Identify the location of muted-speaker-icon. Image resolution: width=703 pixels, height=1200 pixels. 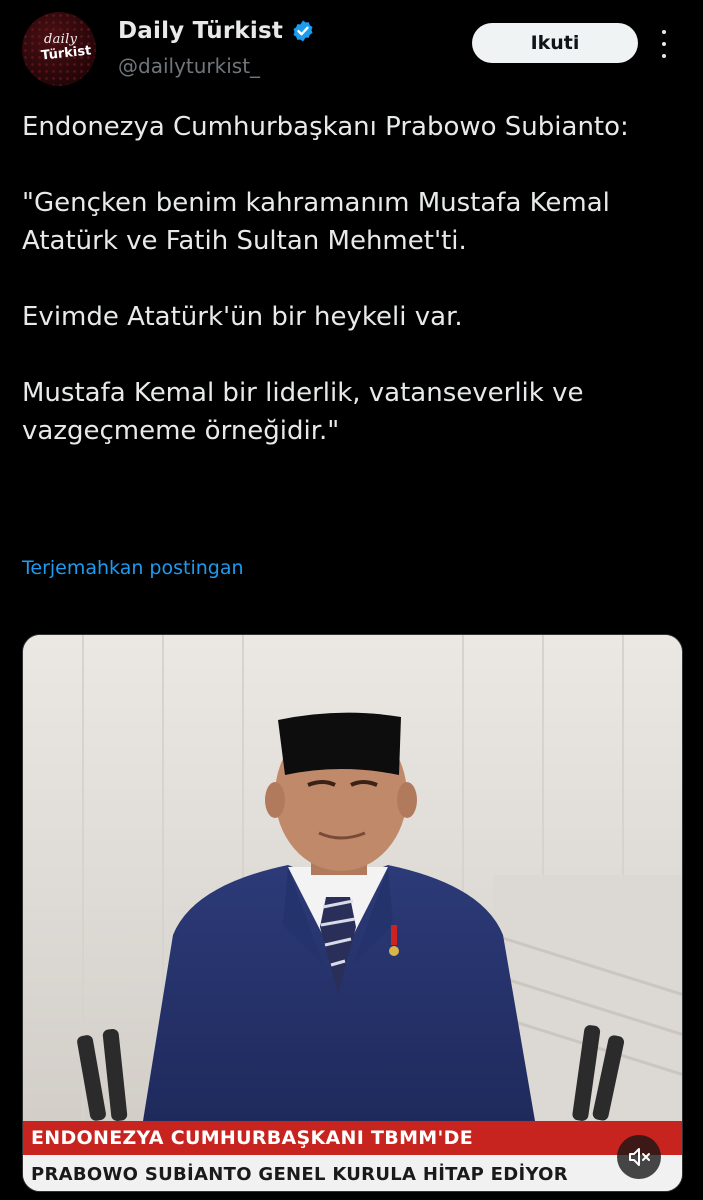
(639, 1157).